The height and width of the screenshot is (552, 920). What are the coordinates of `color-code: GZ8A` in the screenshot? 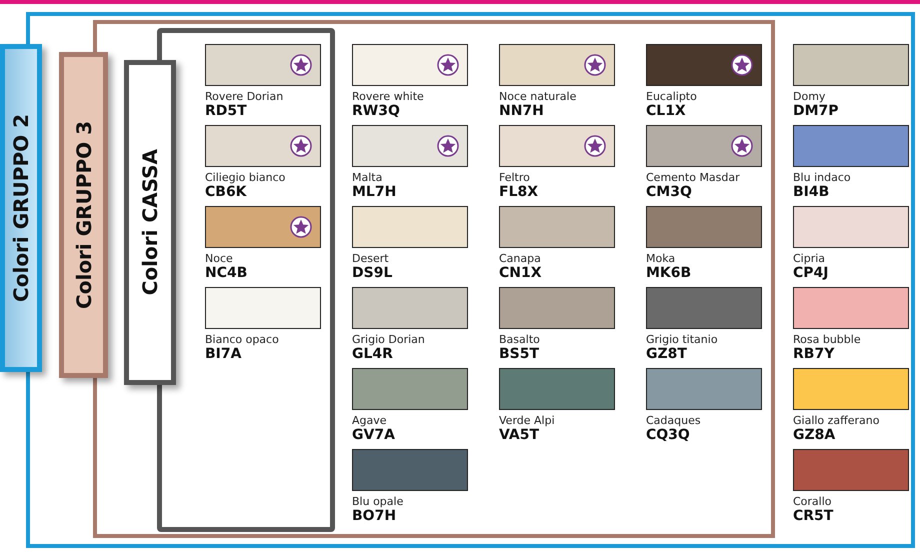 It's located at (814, 435).